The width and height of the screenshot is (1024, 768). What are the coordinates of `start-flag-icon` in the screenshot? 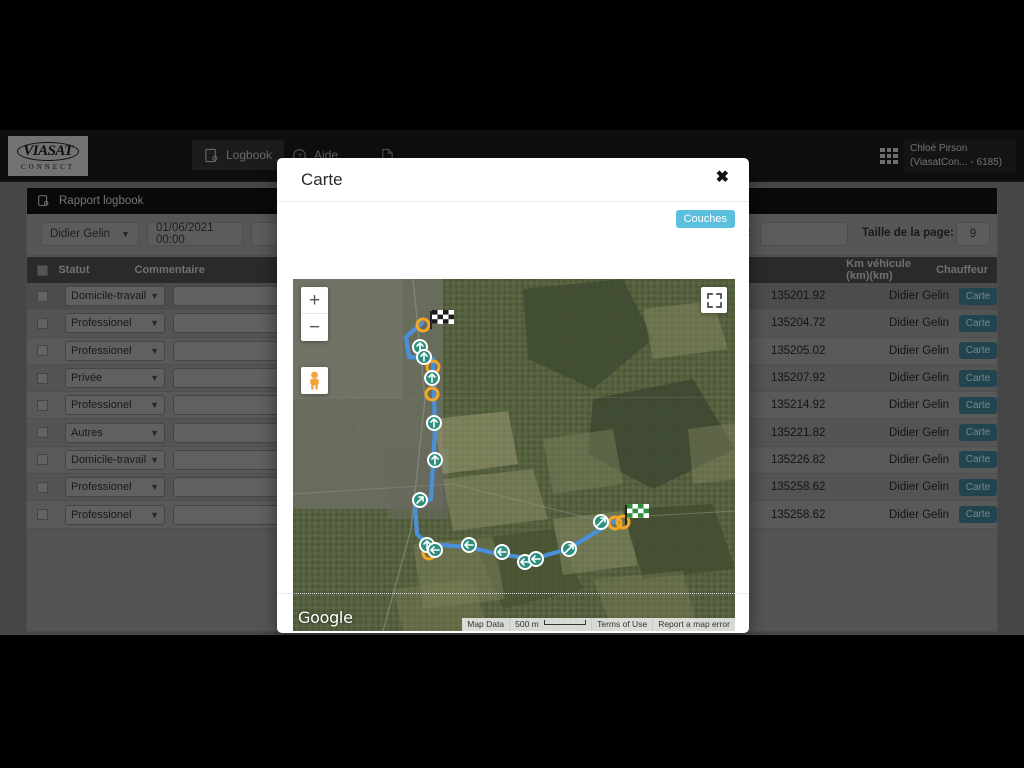 It's located at (442, 319).